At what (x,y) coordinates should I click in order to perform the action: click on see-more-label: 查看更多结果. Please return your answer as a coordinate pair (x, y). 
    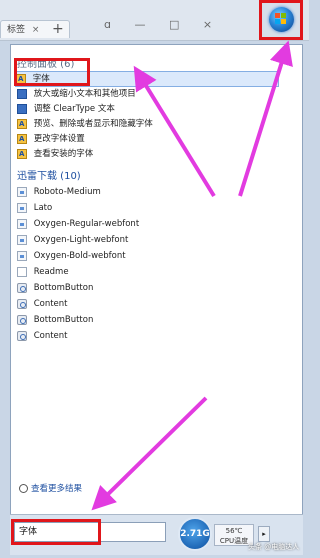
    Looking at the image, I should click on (57, 489).